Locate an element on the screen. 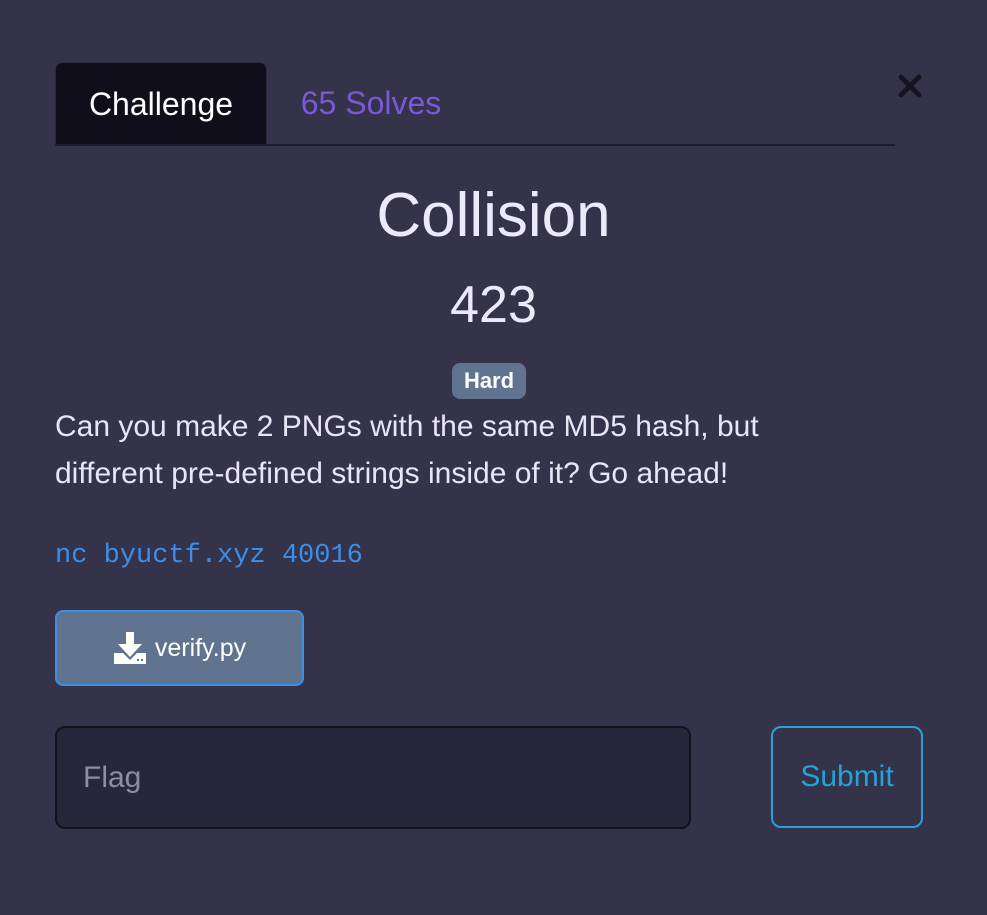  file-name: verify.py is located at coordinates (200, 647).